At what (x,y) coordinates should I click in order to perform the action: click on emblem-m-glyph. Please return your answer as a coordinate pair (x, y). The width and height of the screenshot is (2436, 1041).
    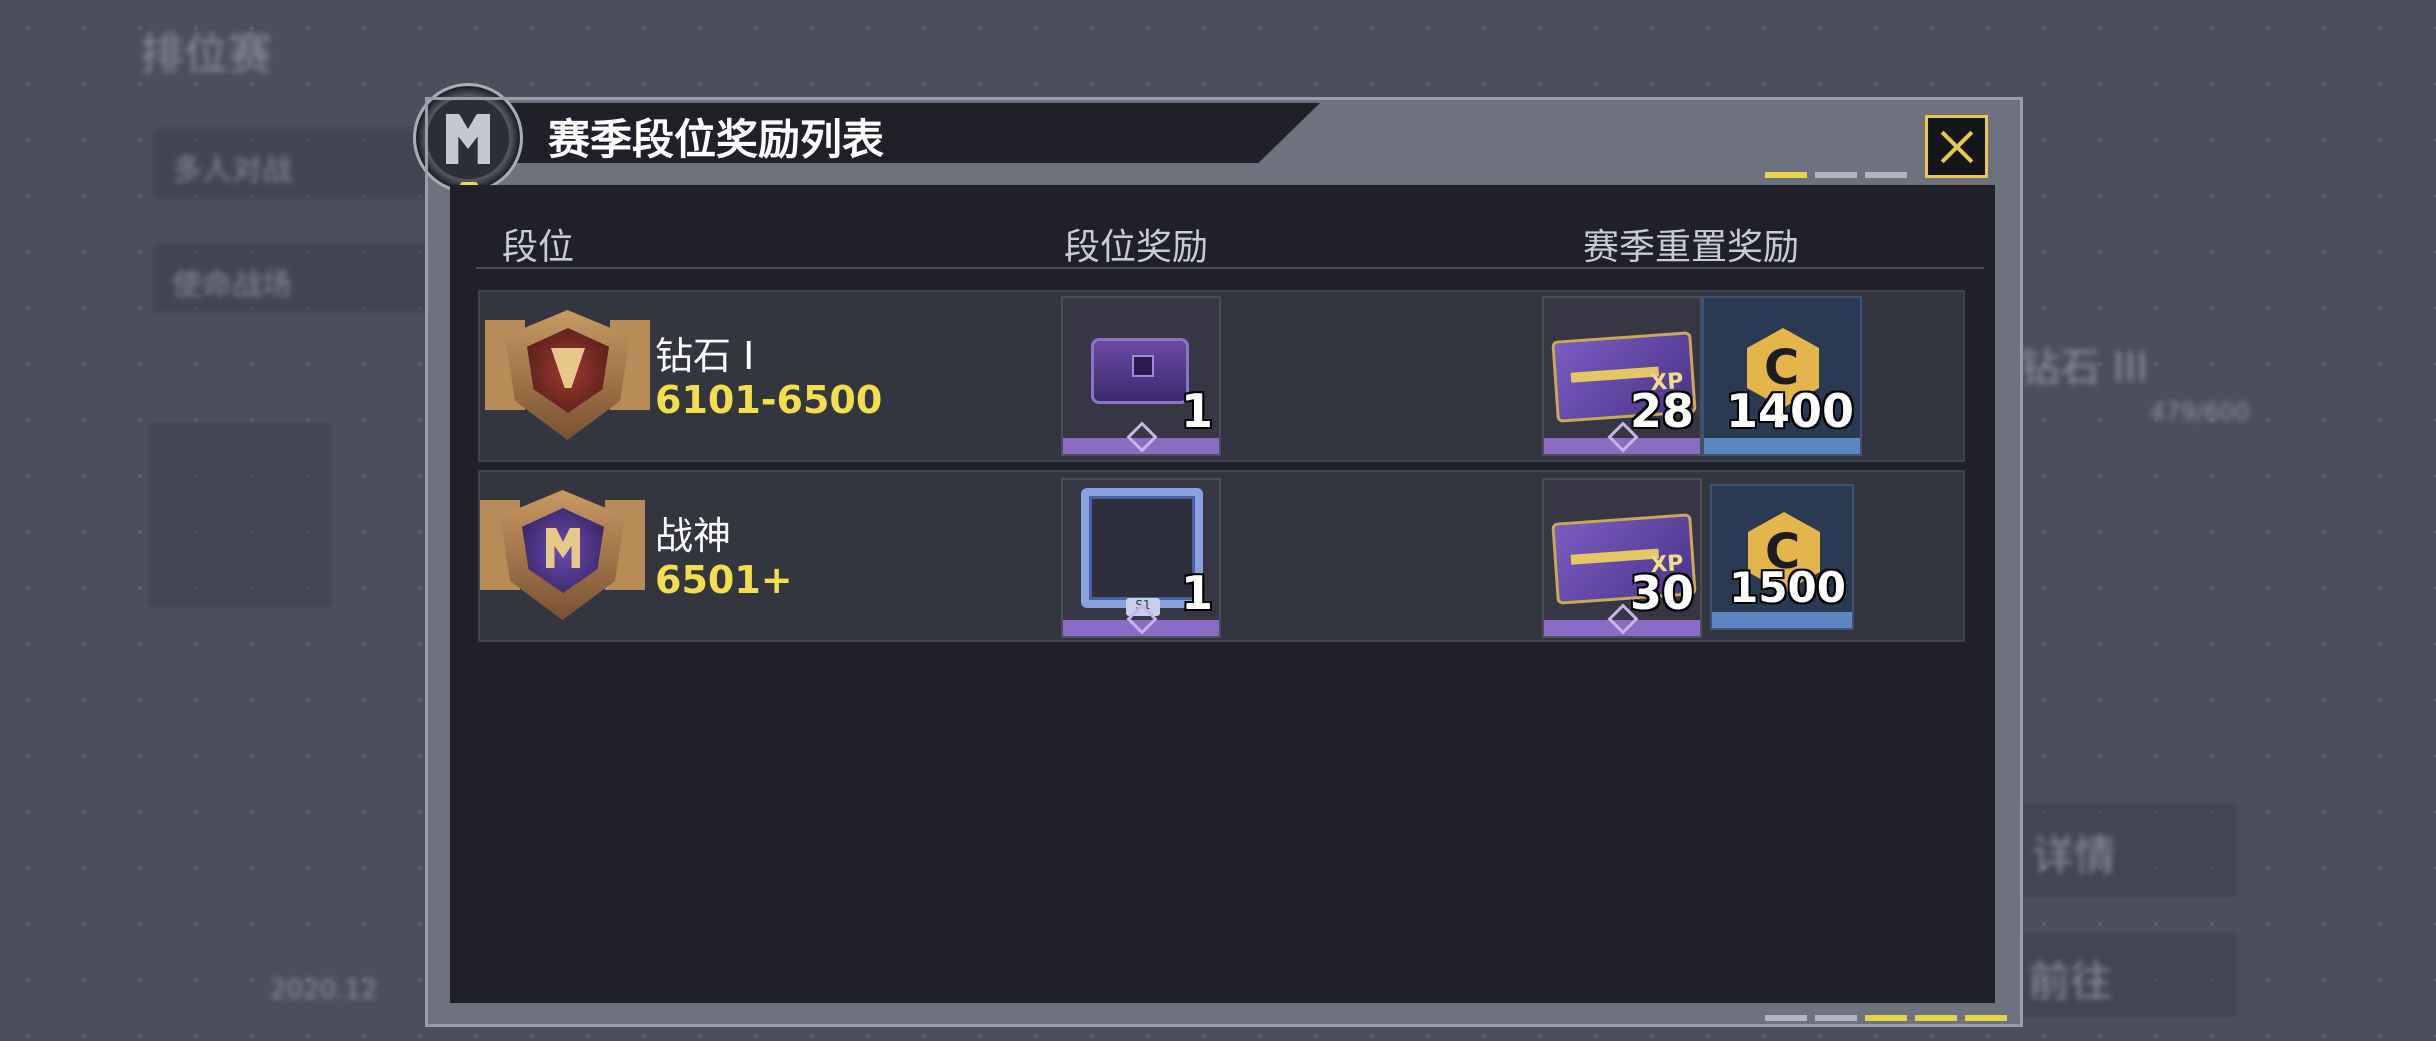
    Looking at the image, I should click on (468, 139).